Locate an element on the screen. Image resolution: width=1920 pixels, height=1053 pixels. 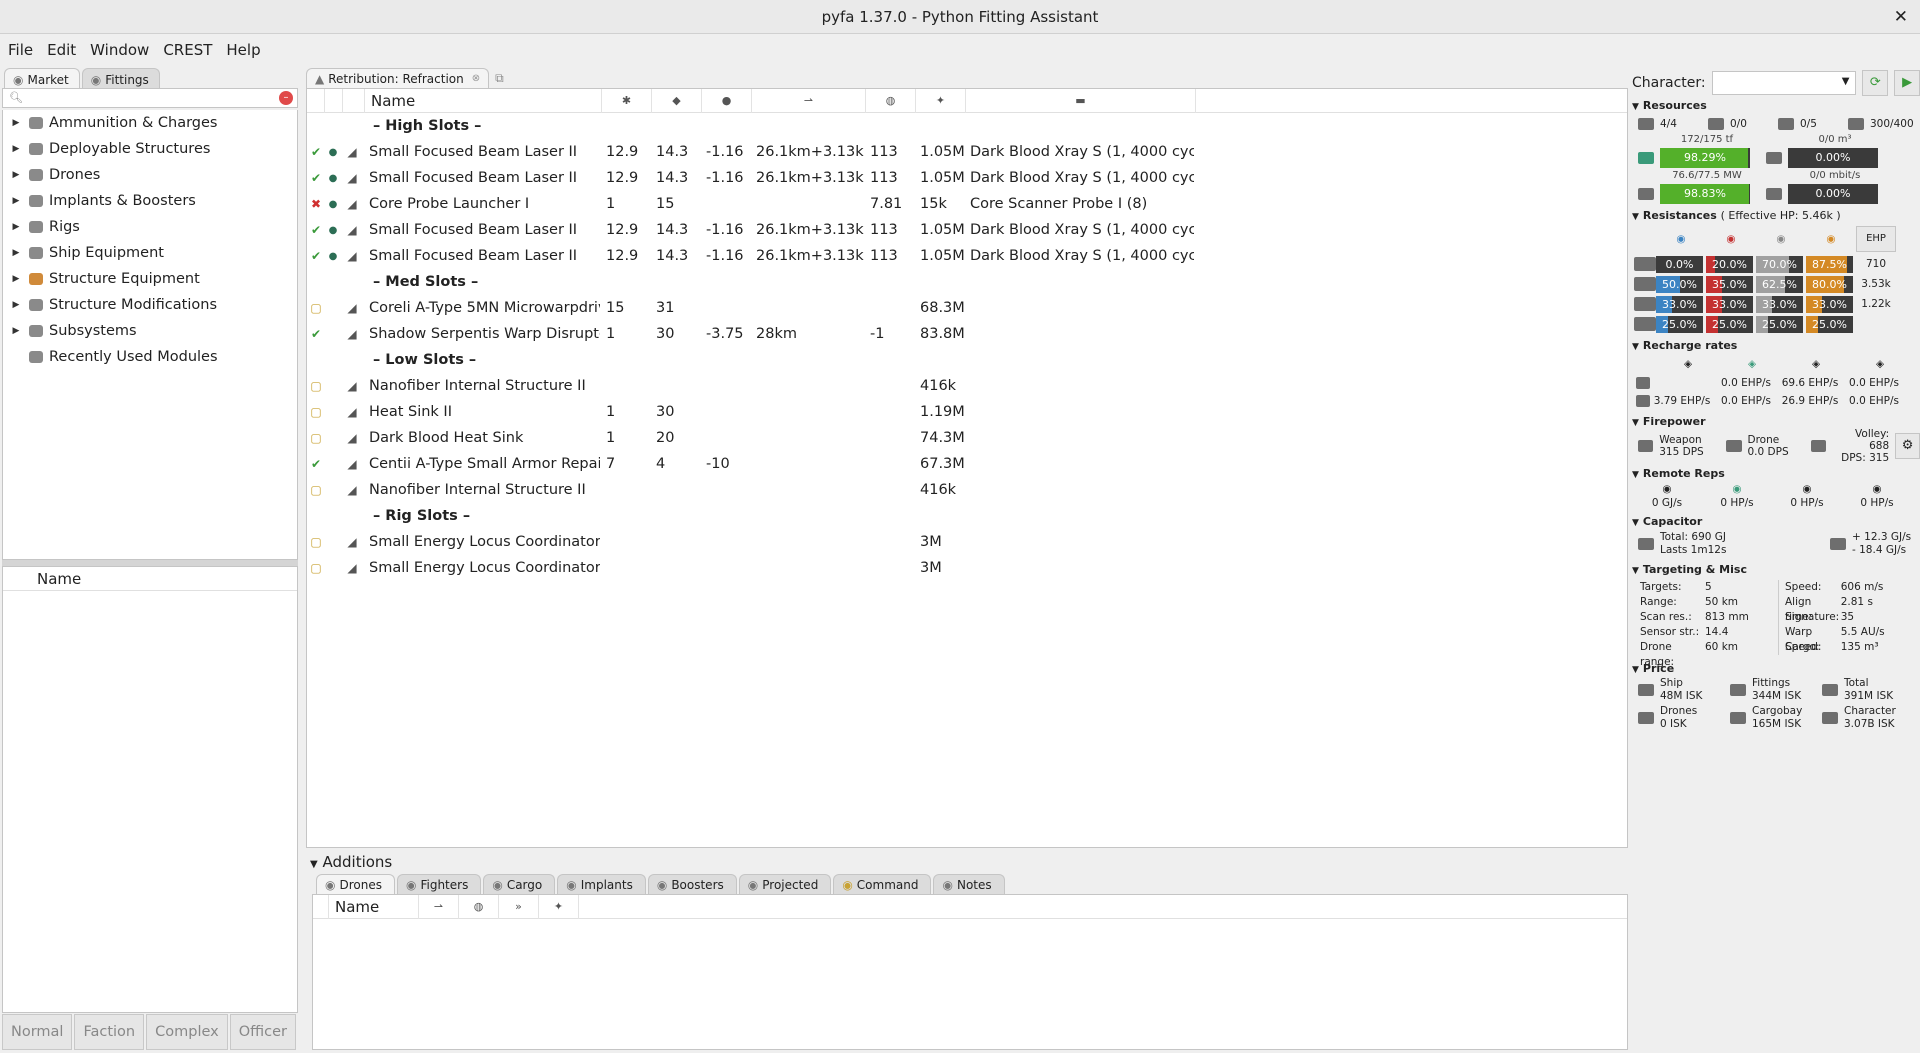
capacitor-column-icon: ● is located at coordinates (727, 101).